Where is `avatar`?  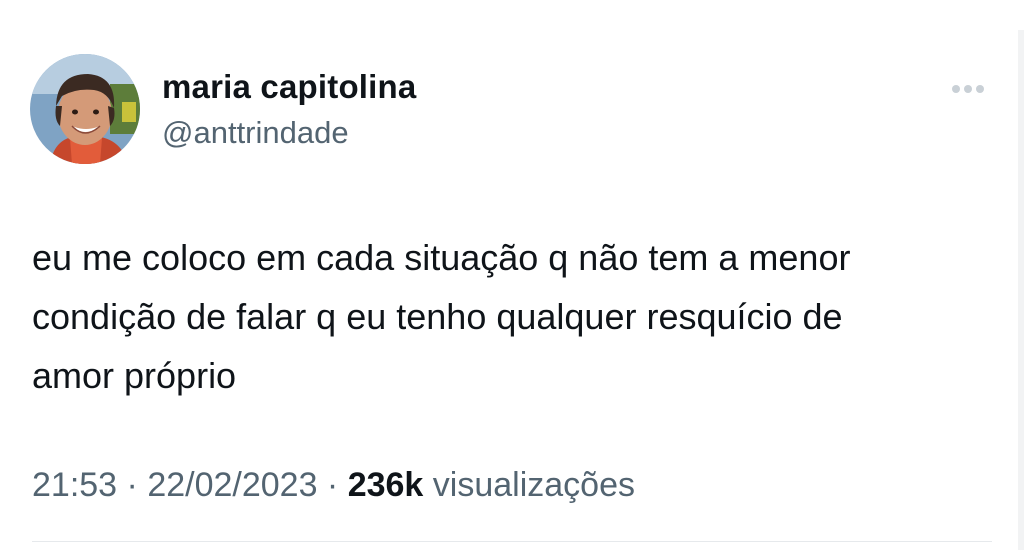
avatar is located at coordinates (85, 109).